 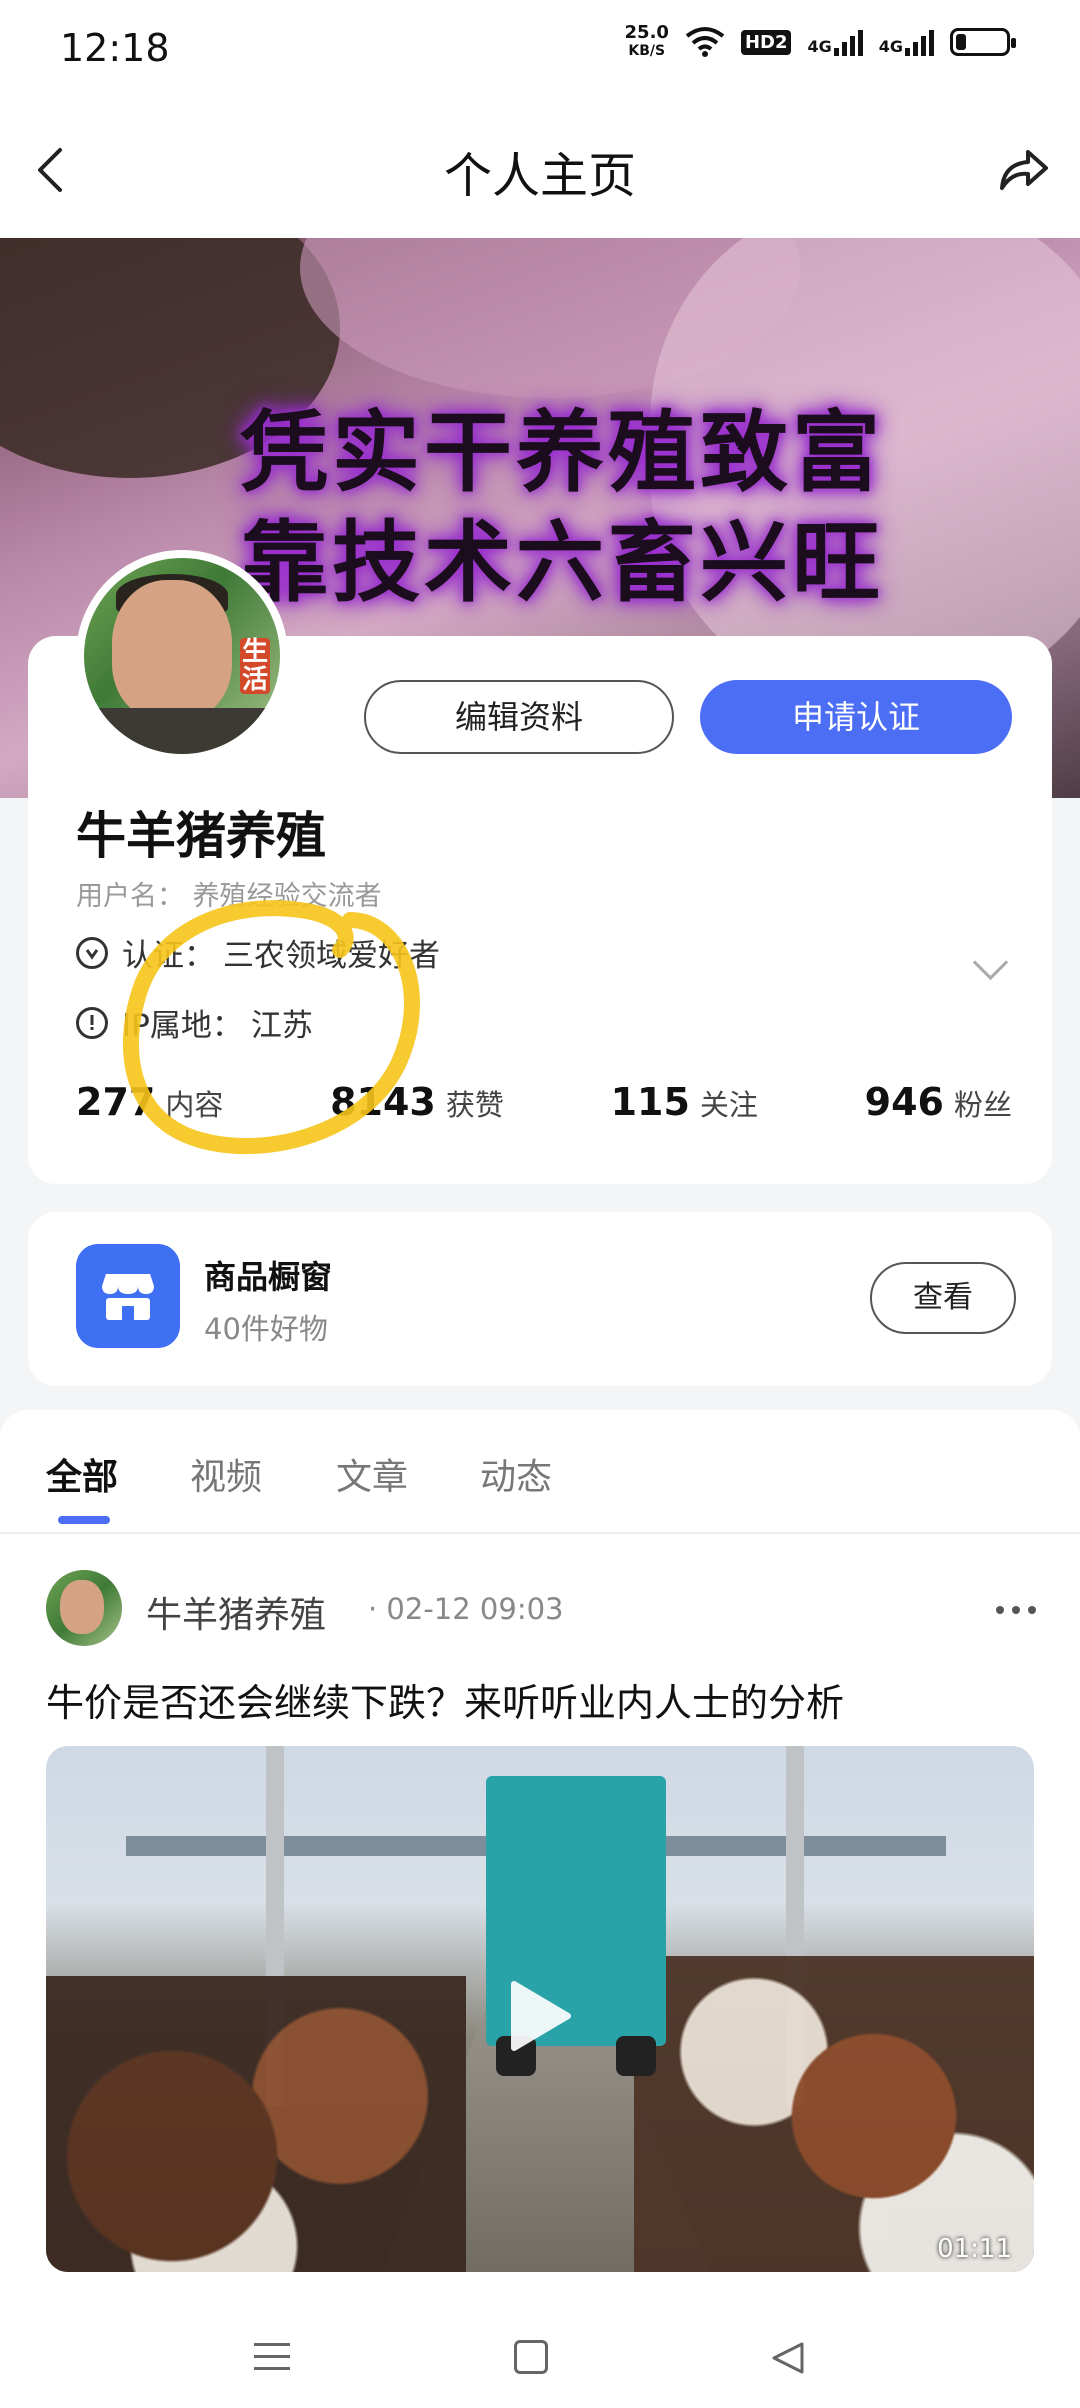 What do you see at coordinates (445, 1699) in the screenshot?
I see `post-title: 牛价是否还会继续下跌？来听听业内人士的分析` at bounding box center [445, 1699].